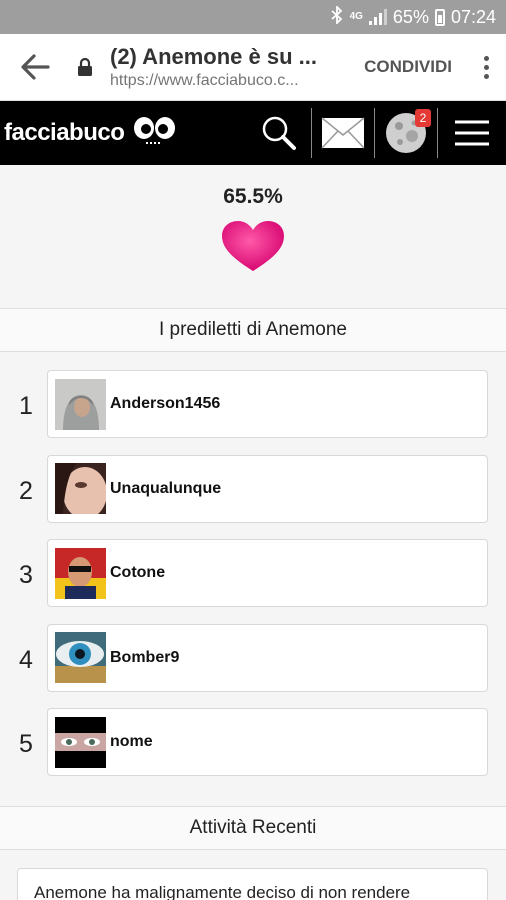 The height and width of the screenshot is (900, 506). What do you see at coordinates (26, 490) in the screenshot?
I see `rank-number: 2` at bounding box center [26, 490].